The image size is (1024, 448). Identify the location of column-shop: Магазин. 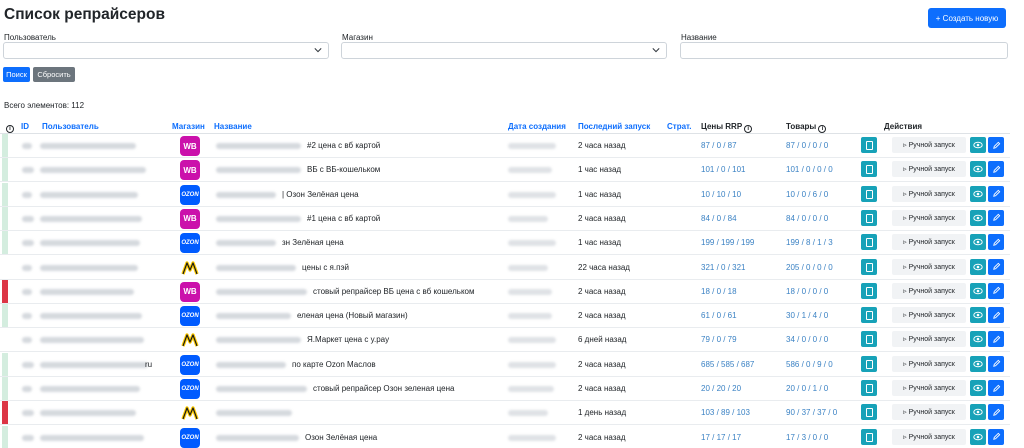
(188, 126).